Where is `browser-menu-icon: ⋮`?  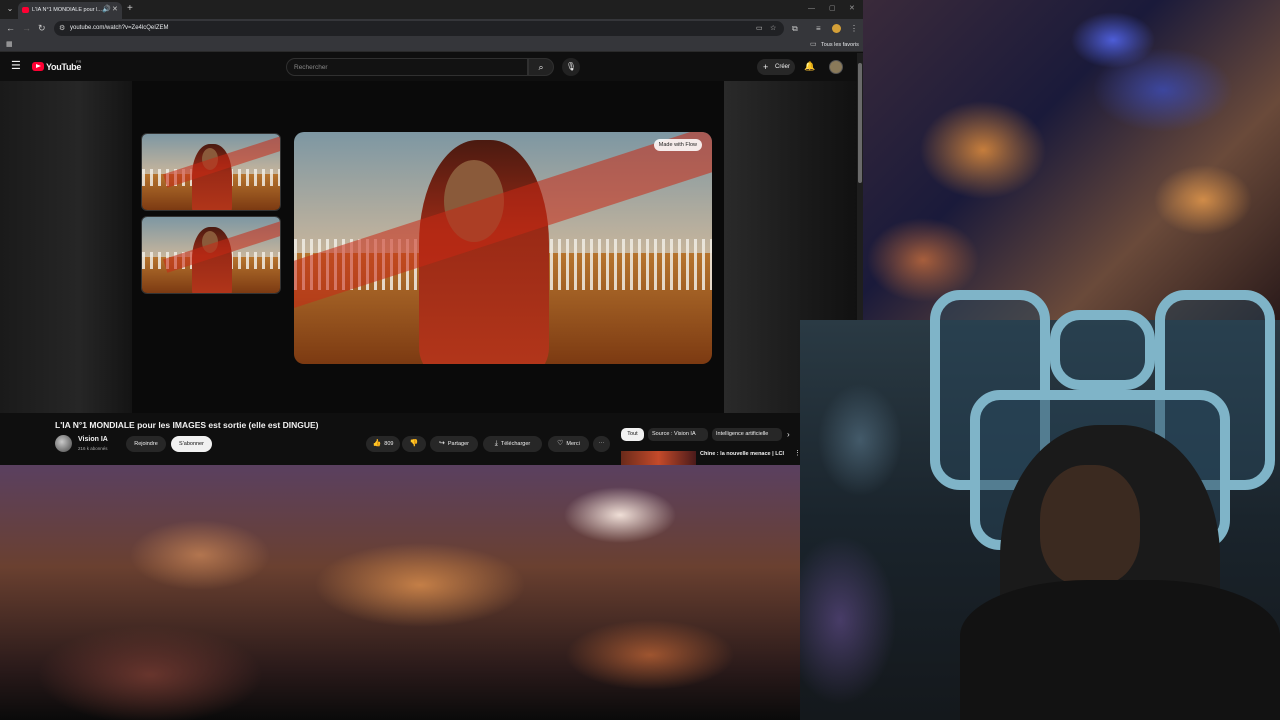
browser-menu-icon: ⋮ is located at coordinates (854, 28).